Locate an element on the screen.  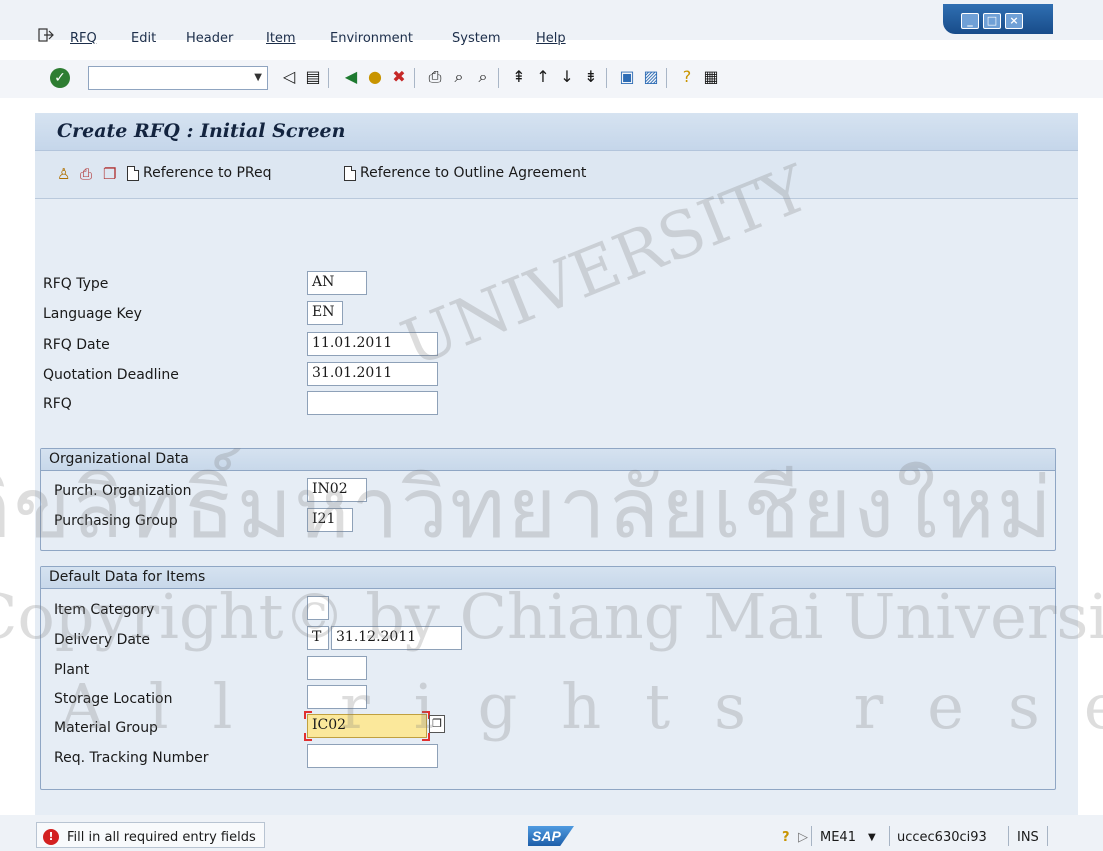
quotation-deadline-label: Quotation Deadline is located at coordinates (111, 375).